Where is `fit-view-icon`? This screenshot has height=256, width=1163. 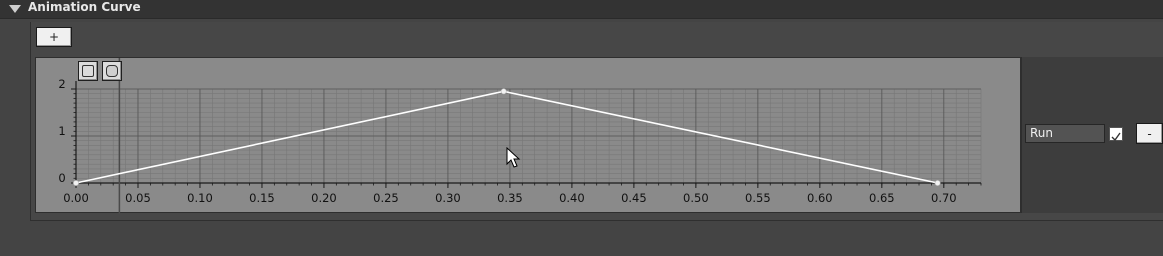 fit-view-icon is located at coordinates (112, 71).